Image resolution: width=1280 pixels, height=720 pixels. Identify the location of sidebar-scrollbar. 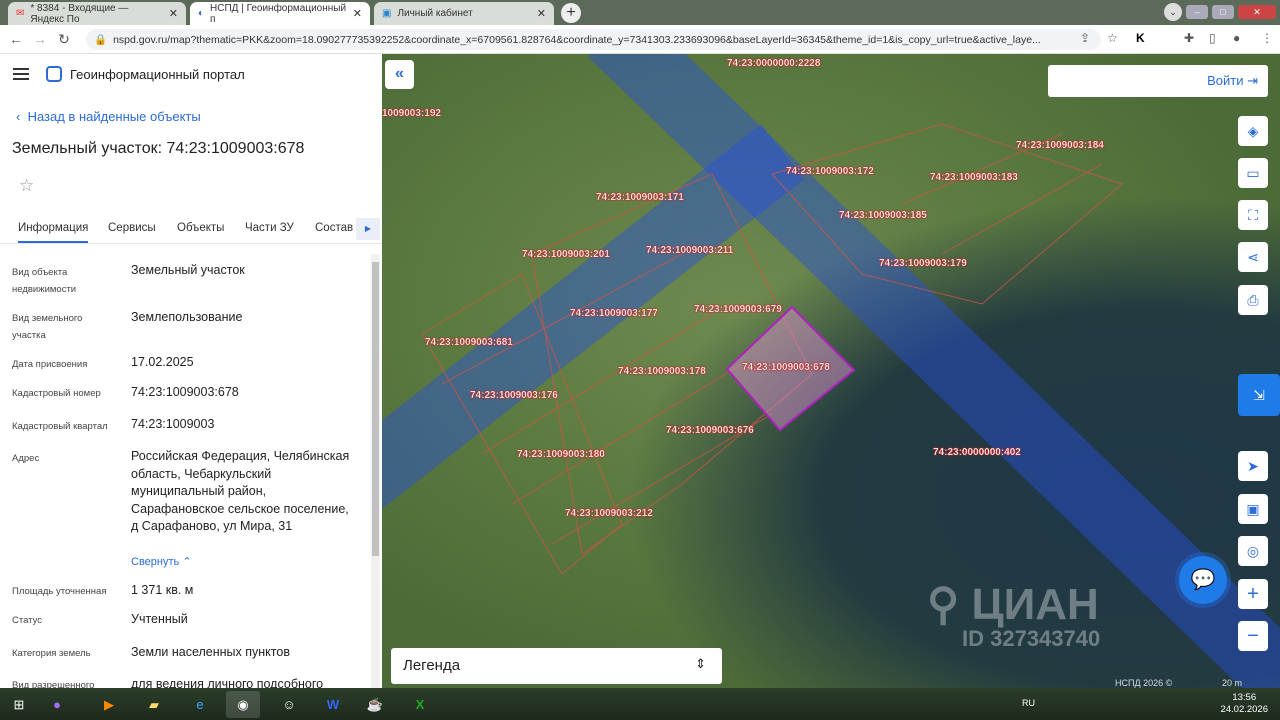
(375, 471).